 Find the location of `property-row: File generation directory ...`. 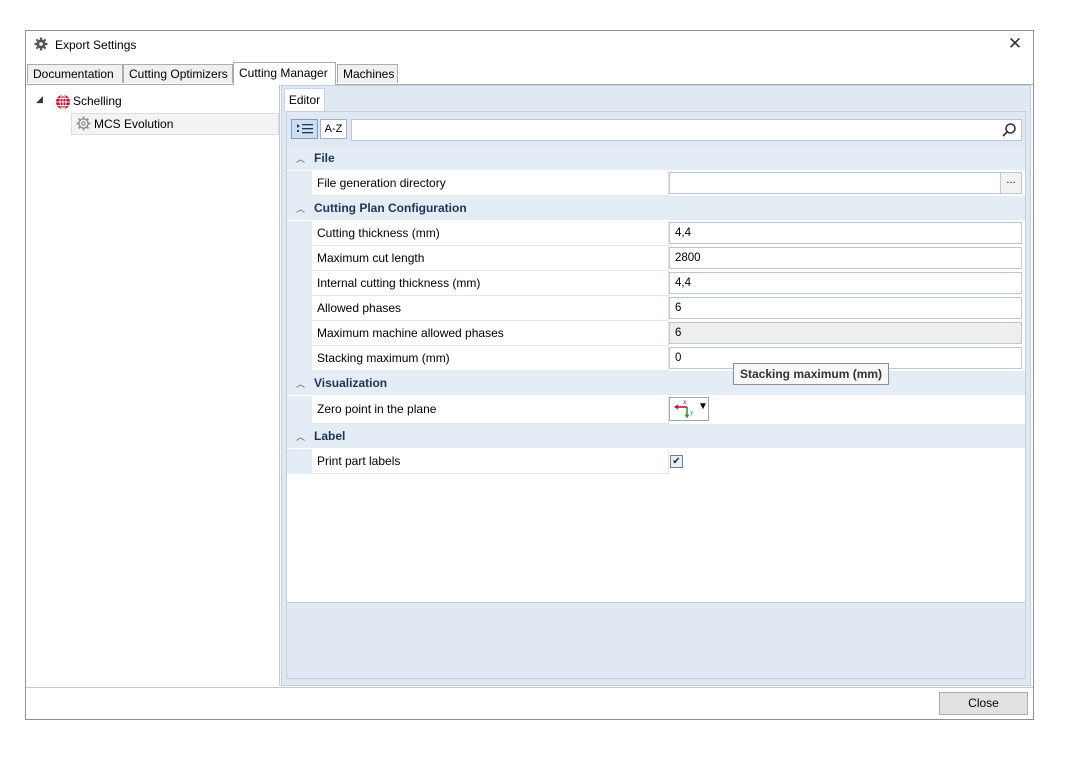

property-row: File generation directory ... is located at coordinates (656, 183).